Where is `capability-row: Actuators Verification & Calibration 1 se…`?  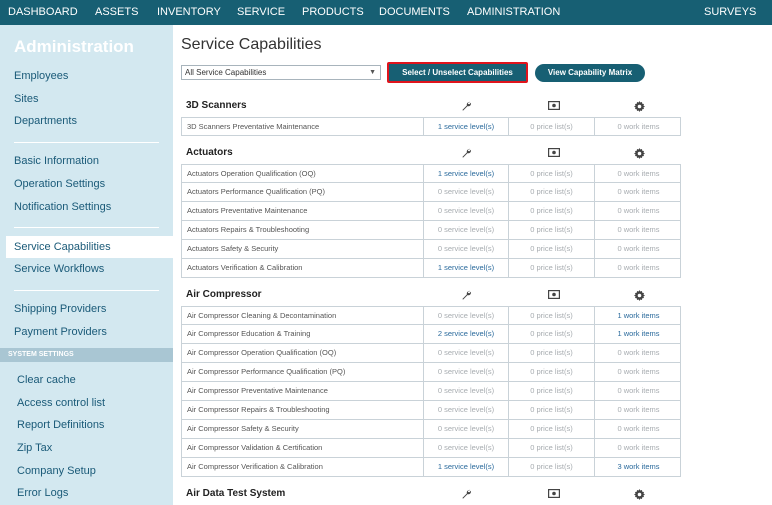
capability-row: Actuators Verification & Calibration 1 se… is located at coordinates (431, 268).